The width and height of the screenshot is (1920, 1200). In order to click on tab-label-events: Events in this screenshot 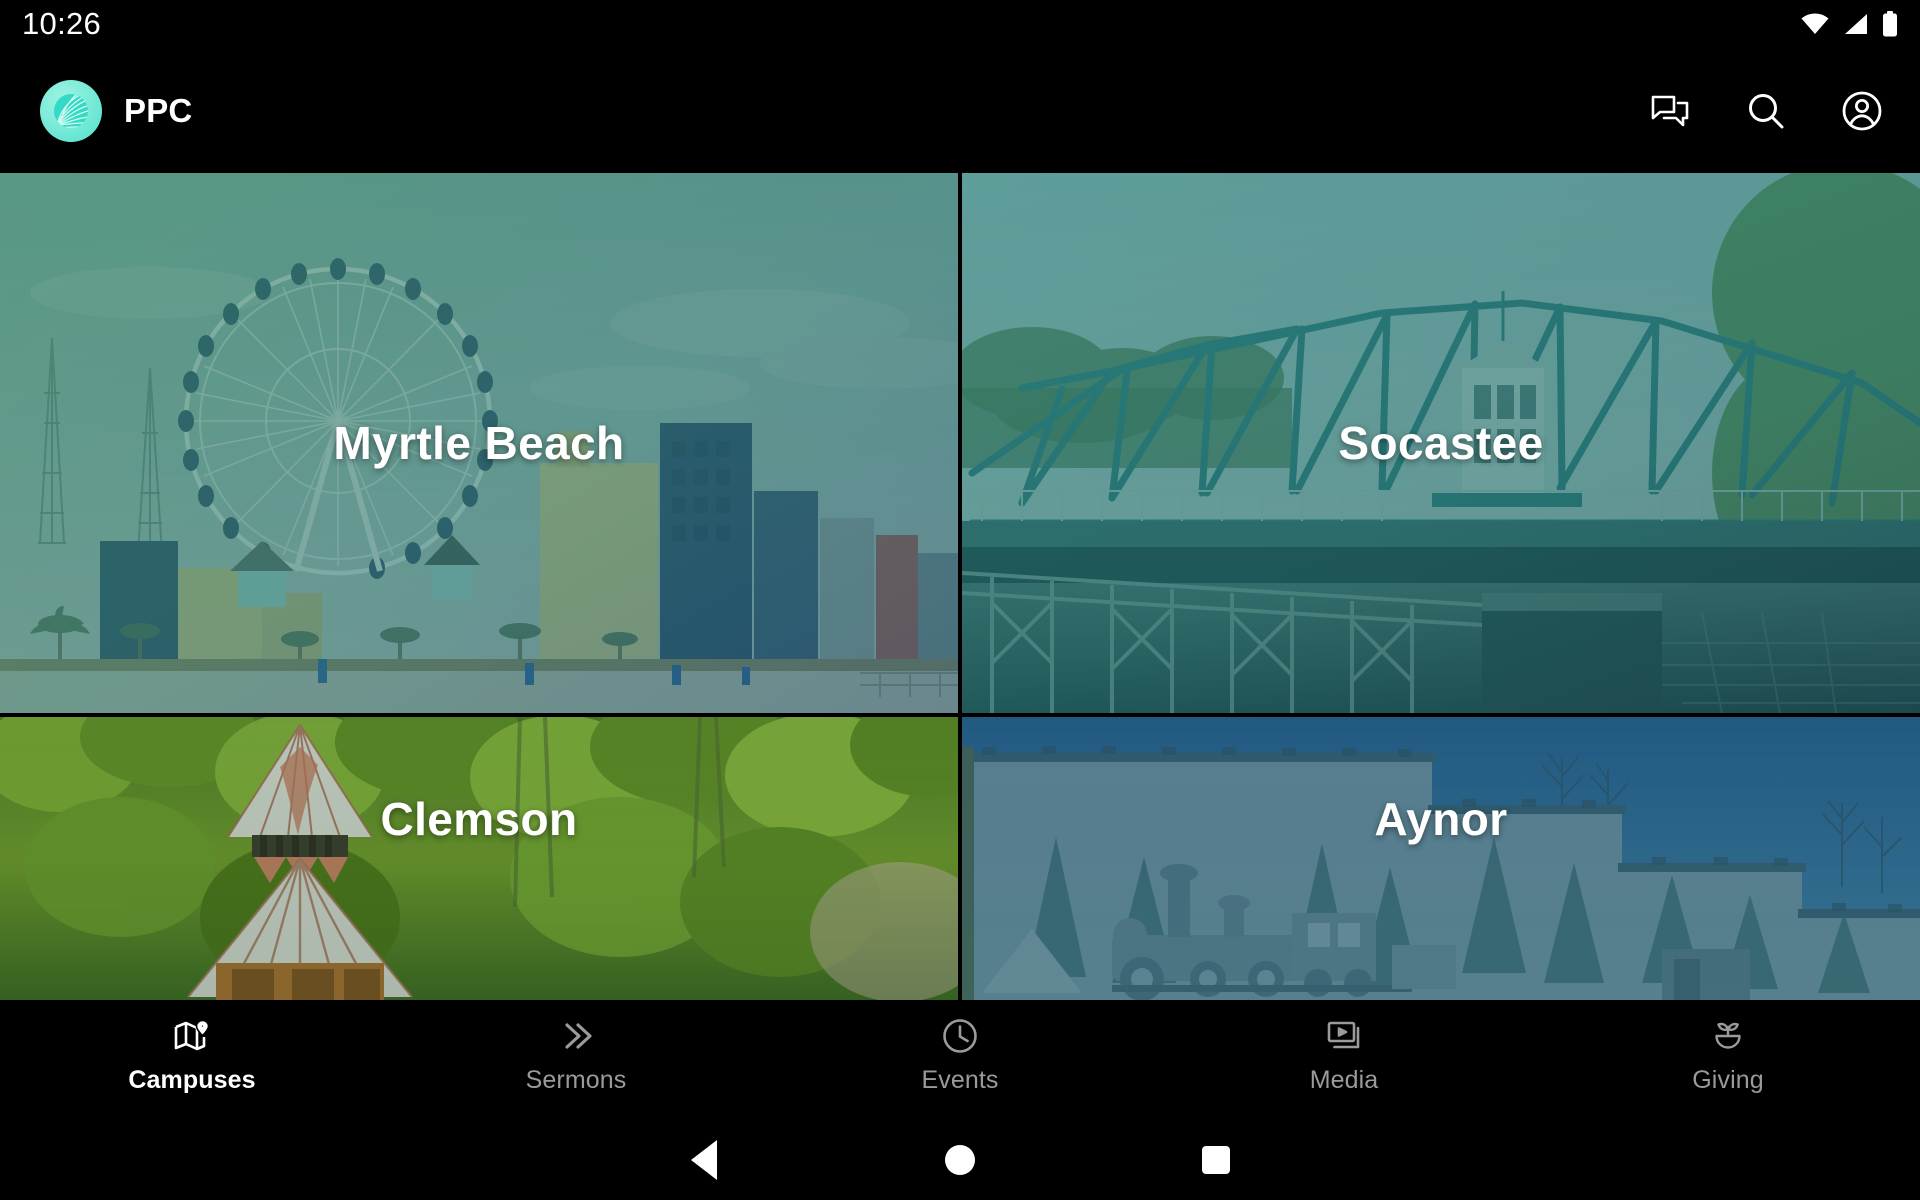, I will do `click(960, 1080)`.